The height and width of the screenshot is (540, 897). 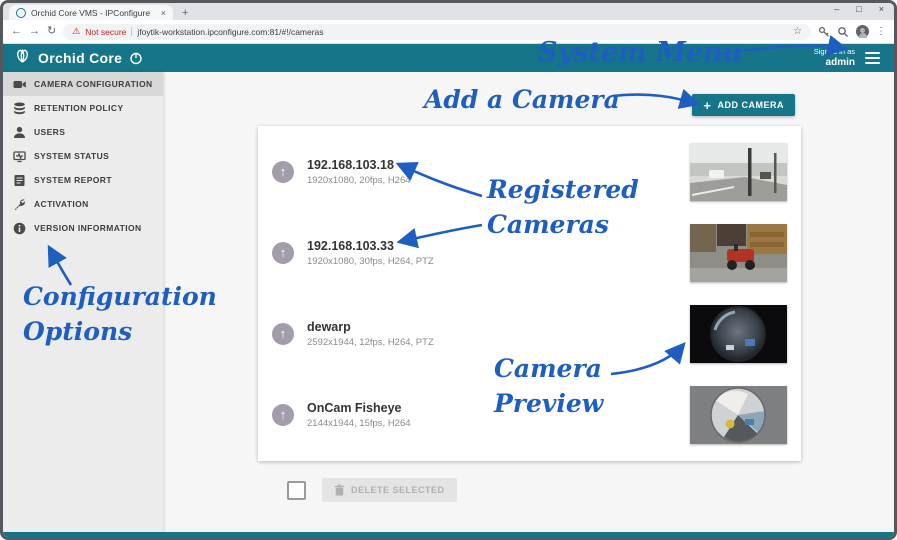 I want to click on camera-icon, so click(x=19, y=84).